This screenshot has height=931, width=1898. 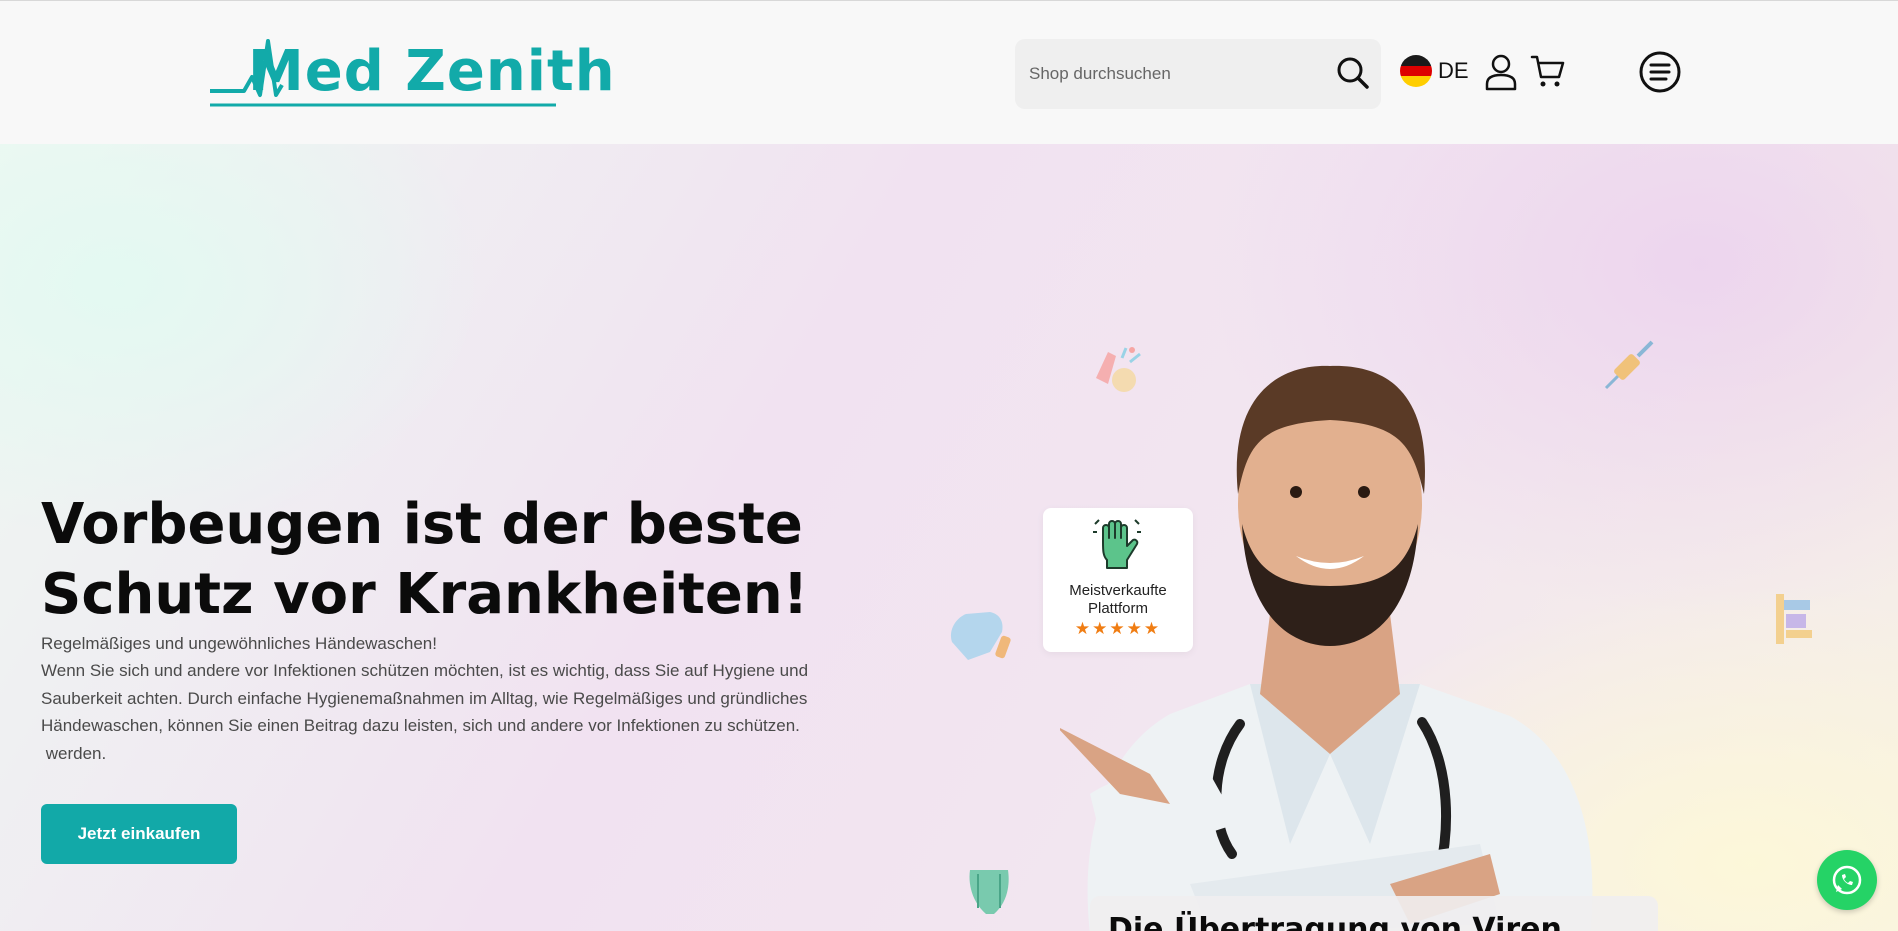 What do you see at coordinates (1548, 71) in the screenshot?
I see `cart-icon` at bounding box center [1548, 71].